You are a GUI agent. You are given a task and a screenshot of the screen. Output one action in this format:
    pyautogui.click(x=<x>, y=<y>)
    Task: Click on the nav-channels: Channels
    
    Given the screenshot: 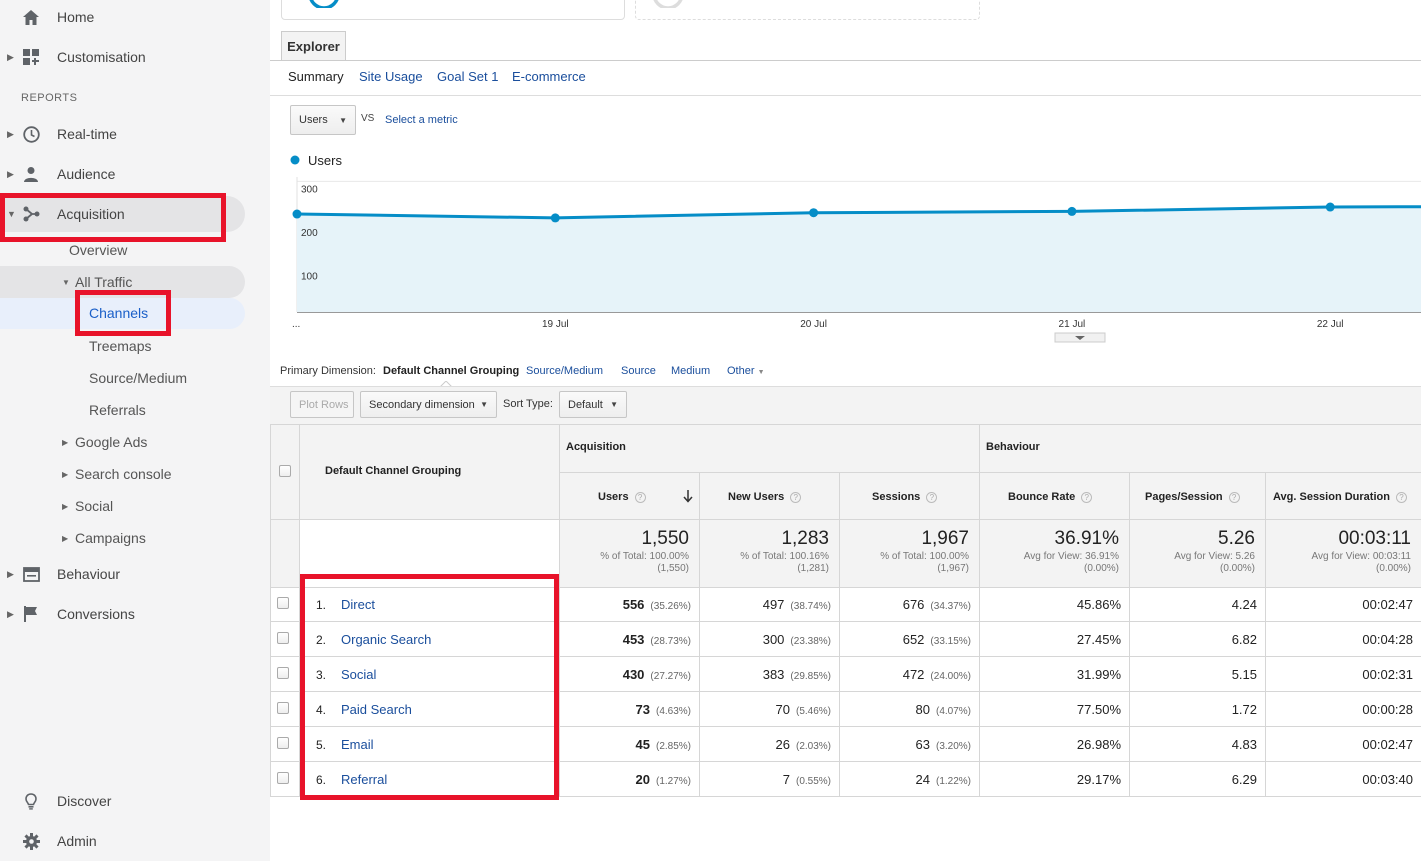 What is the action you would take?
    pyautogui.click(x=118, y=313)
    